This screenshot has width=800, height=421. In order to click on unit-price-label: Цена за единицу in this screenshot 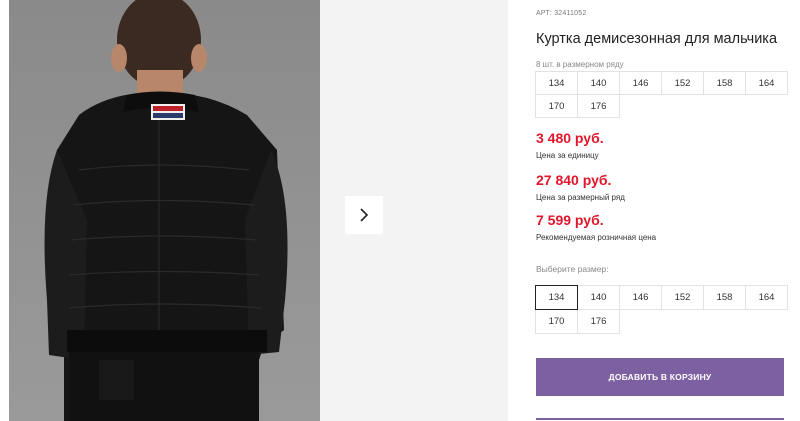, I will do `click(567, 155)`.